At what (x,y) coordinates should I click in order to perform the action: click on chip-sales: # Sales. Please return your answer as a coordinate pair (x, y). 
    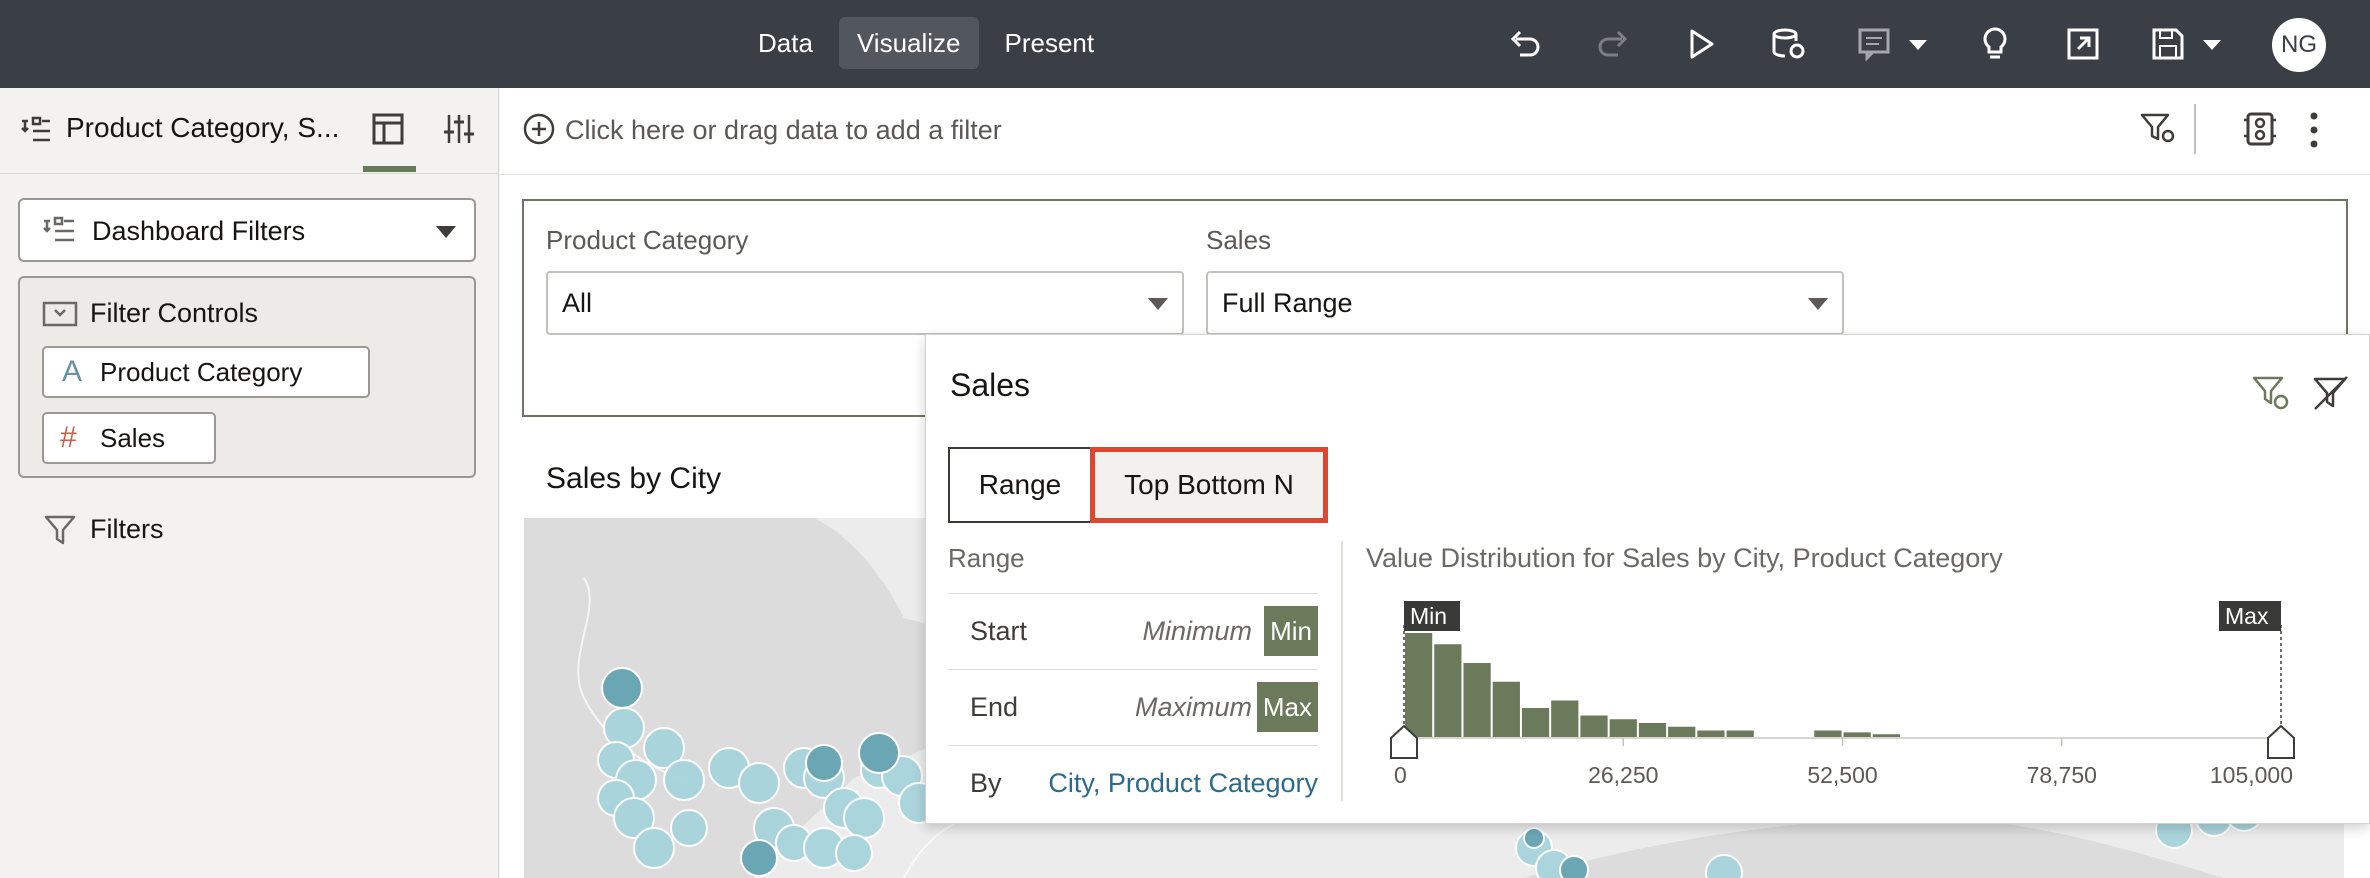
    Looking at the image, I should click on (129, 438).